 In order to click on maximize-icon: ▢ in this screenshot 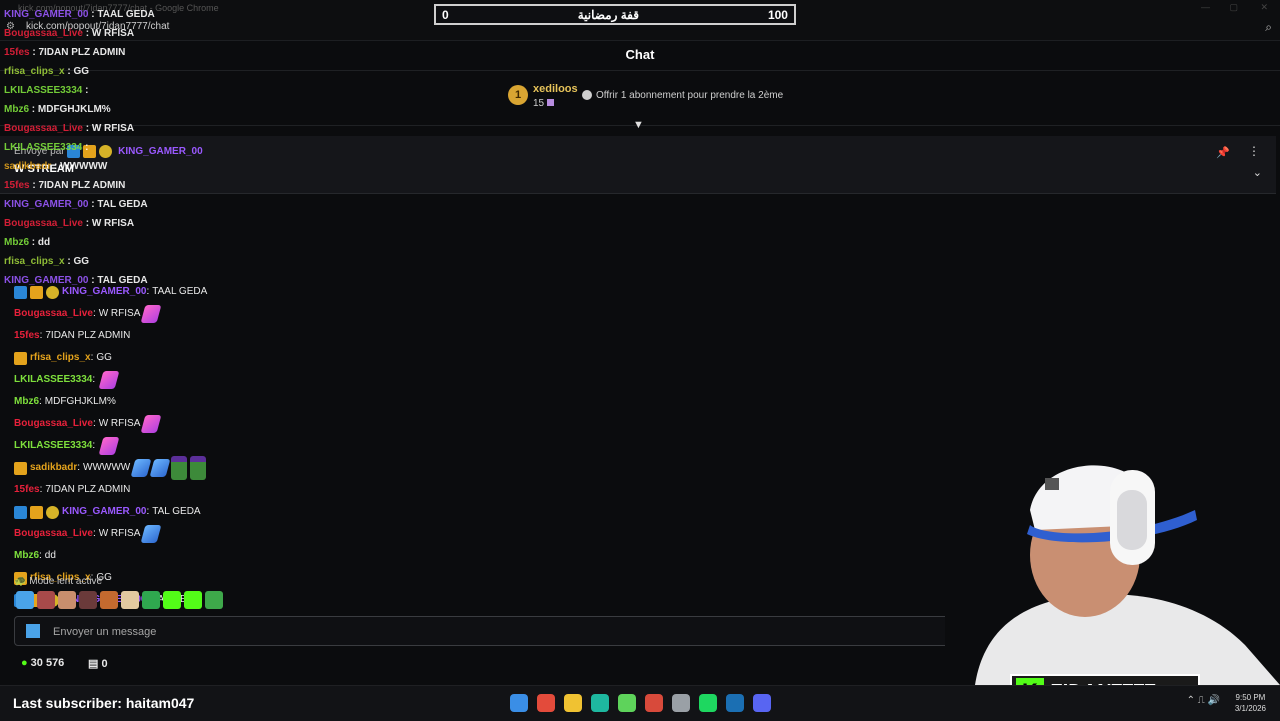, I will do `click(1233, 7)`.